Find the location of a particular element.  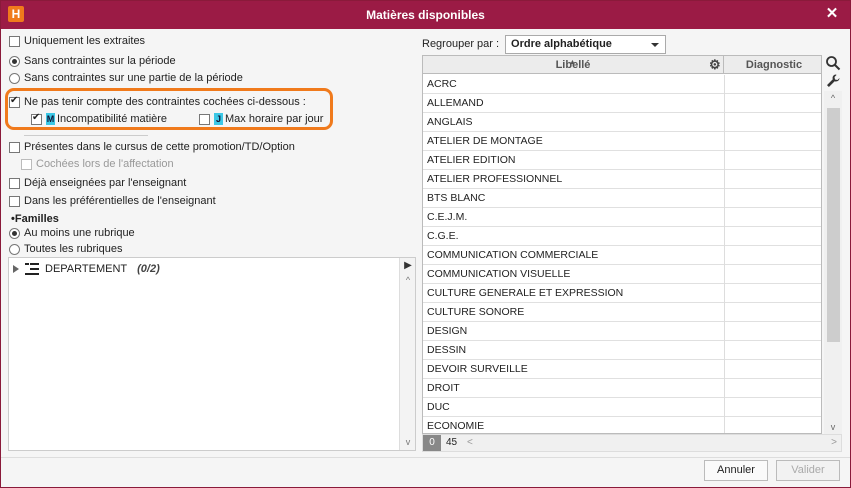

checked-on-assign-option: Cochées lors de l'affectation is located at coordinates (97, 164).